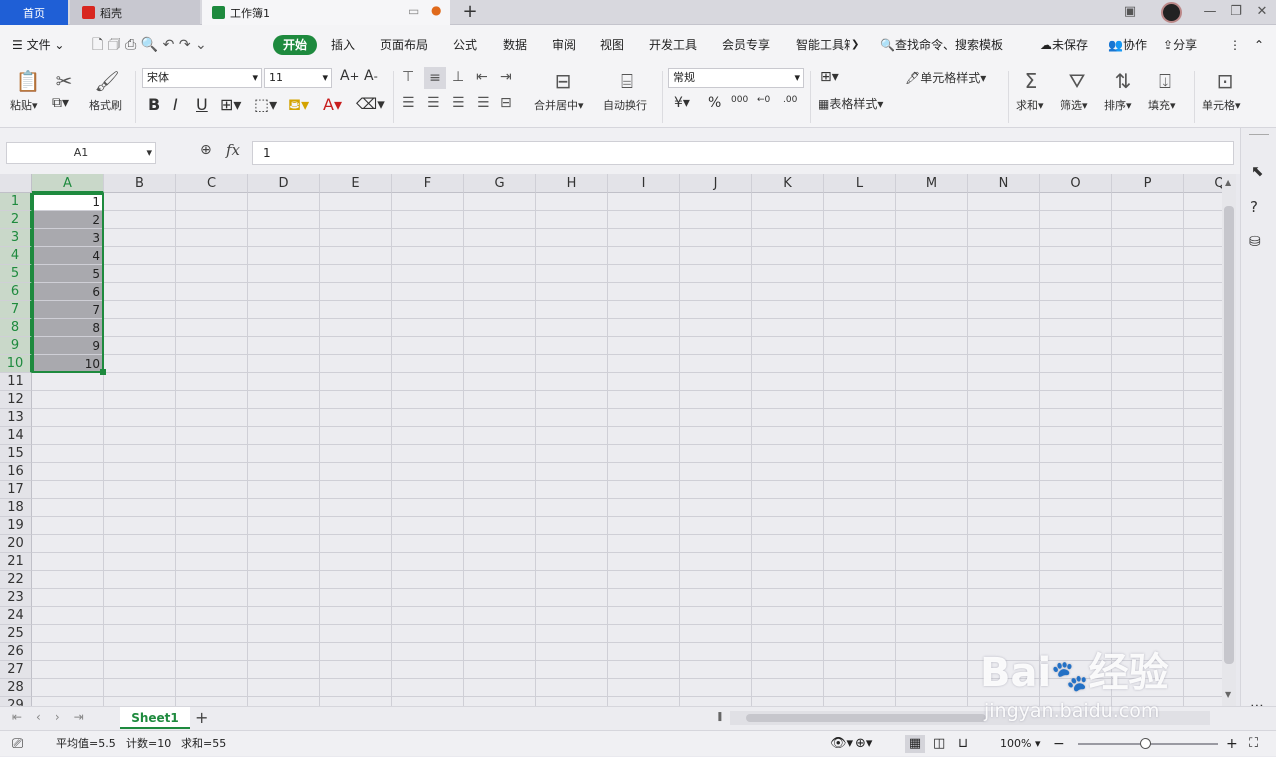 The image size is (1276, 757). I want to click on tab-data: 数据, so click(515, 45).